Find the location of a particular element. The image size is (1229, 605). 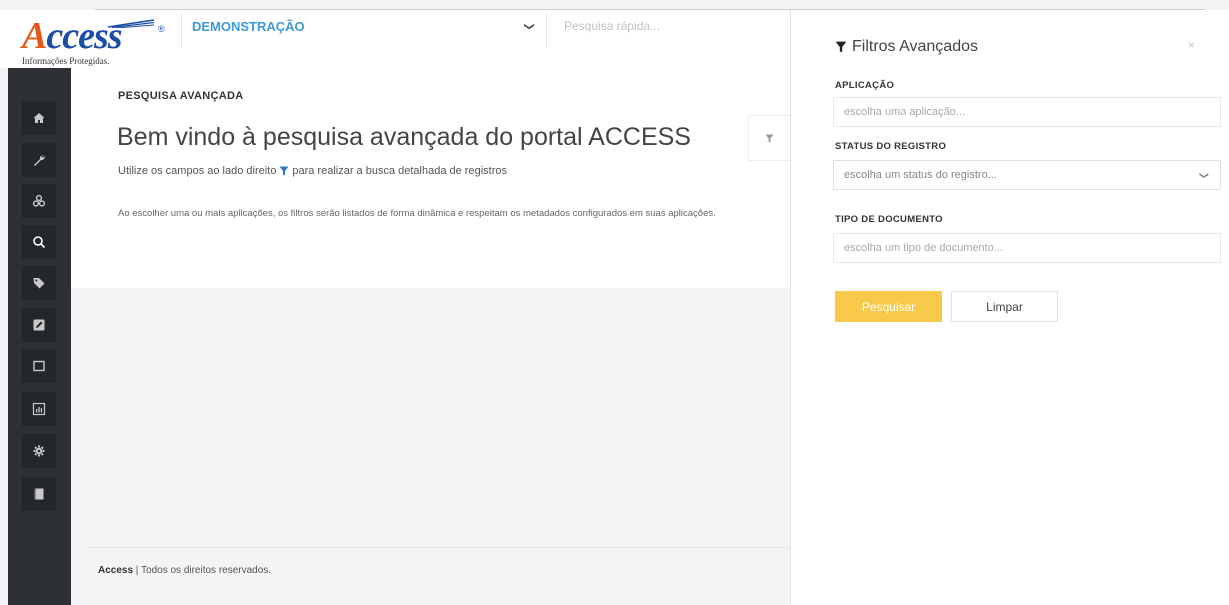

sidebar-item-reports is located at coordinates (39, 409).